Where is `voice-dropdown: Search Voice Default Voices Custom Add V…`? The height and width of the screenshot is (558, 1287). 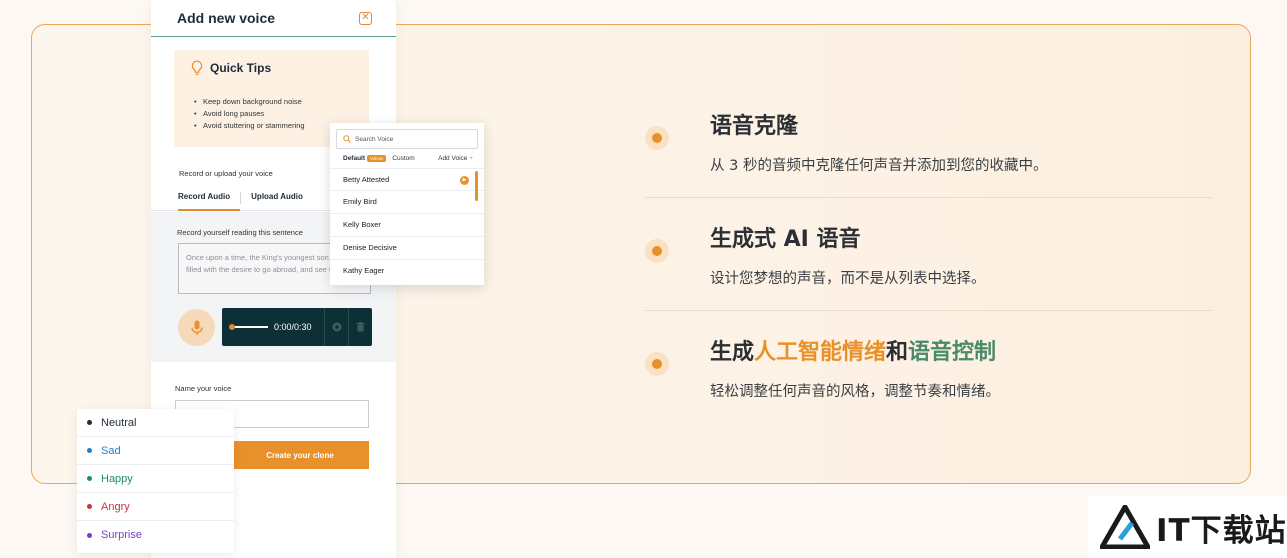
voice-dropdown: Search Voice Default Voices Custom Add V… is located at coordinates (407, 204).